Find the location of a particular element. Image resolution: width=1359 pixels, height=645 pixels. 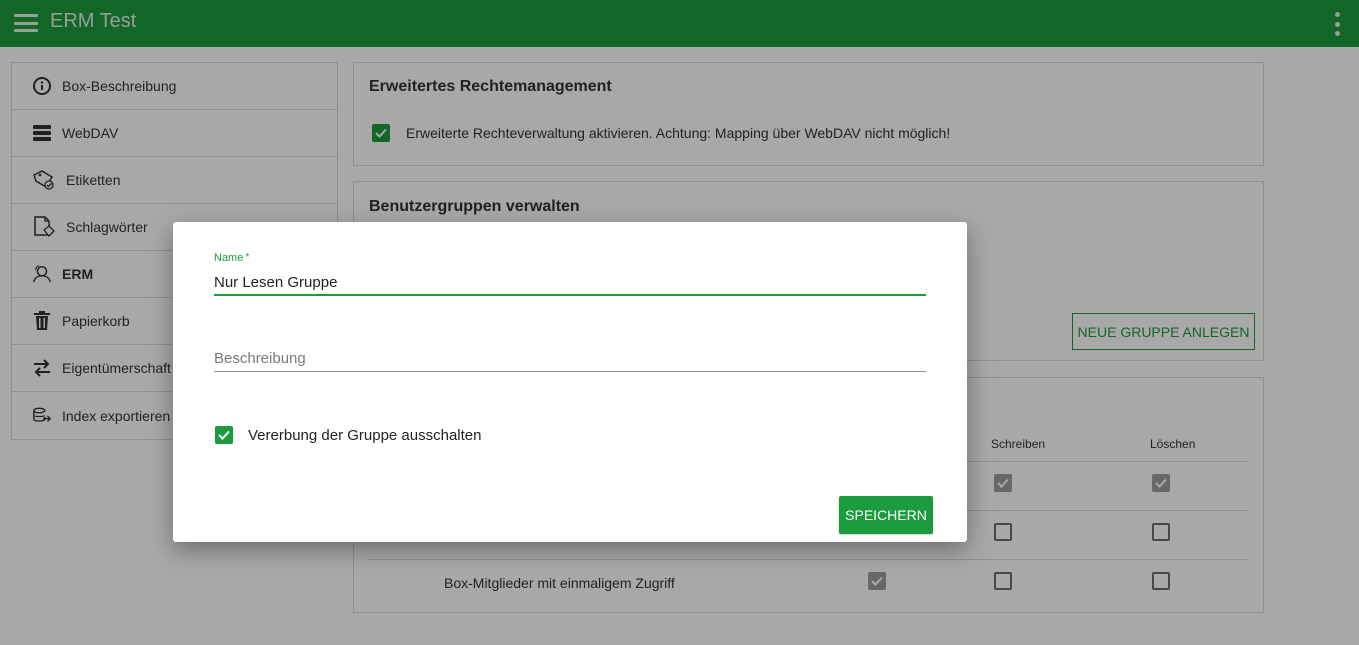

name-input is located at coordinates (570, 283).